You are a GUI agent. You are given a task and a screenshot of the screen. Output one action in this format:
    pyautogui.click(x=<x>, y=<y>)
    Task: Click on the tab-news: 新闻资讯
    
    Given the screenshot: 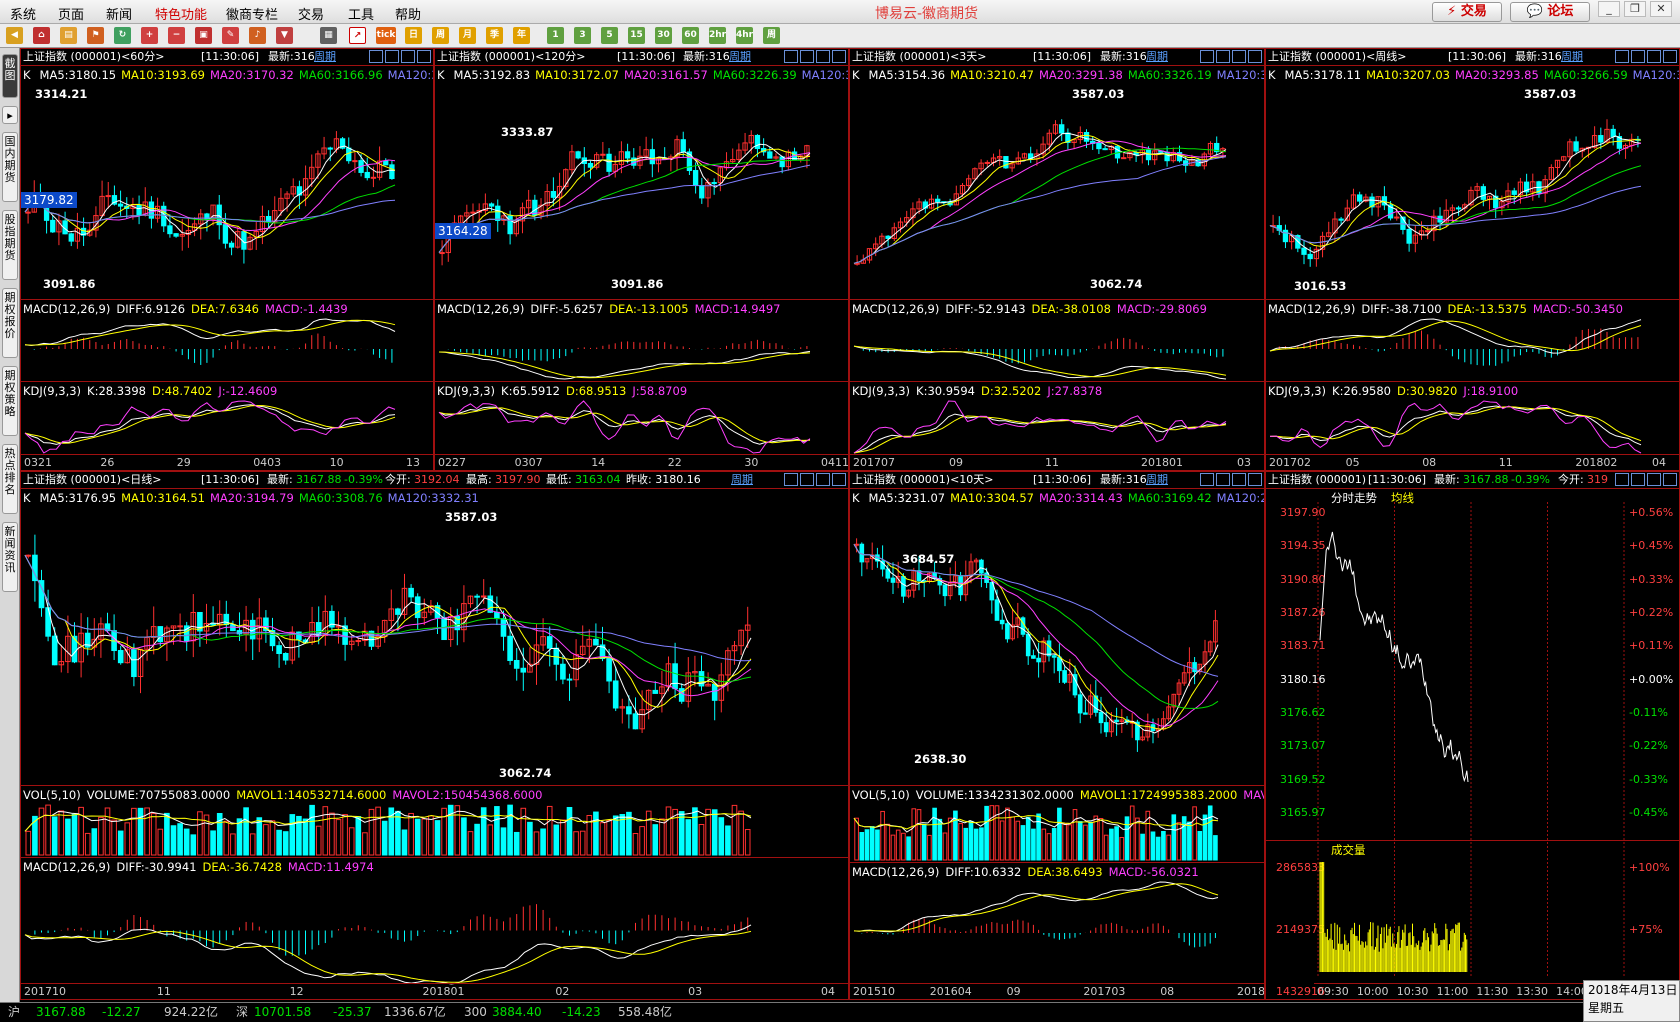 What is the action you would take?
    pyautogui.click(x=10, y=557)
    